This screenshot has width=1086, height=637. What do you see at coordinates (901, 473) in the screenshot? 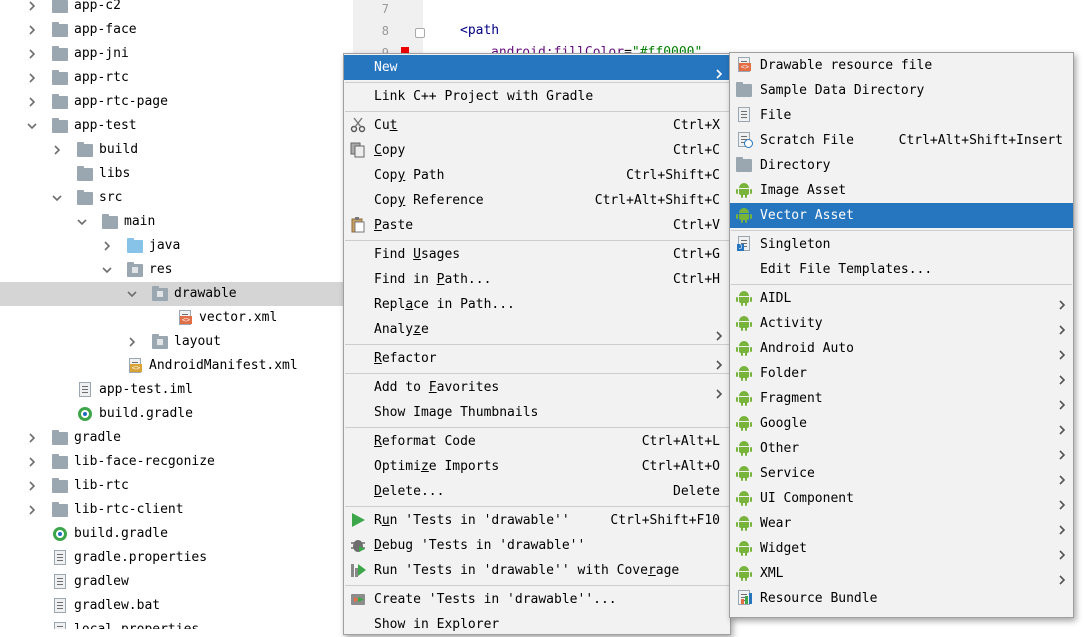
I see `menu-item-service: Service` at bounding box center [901, 473].